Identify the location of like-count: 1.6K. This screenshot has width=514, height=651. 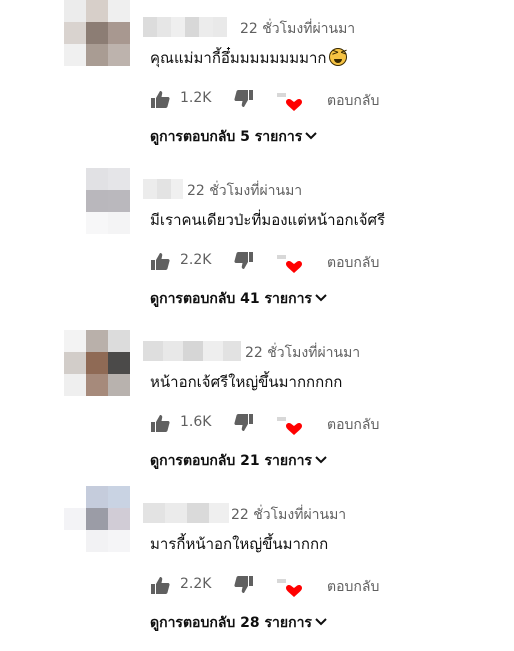
(196, 422).